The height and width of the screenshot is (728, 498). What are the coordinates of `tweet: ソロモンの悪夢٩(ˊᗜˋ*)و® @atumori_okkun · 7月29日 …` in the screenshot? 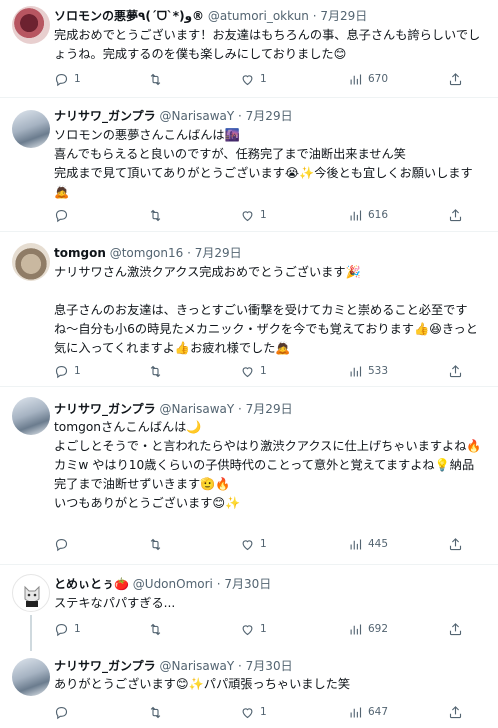 It's located at (249, 49).